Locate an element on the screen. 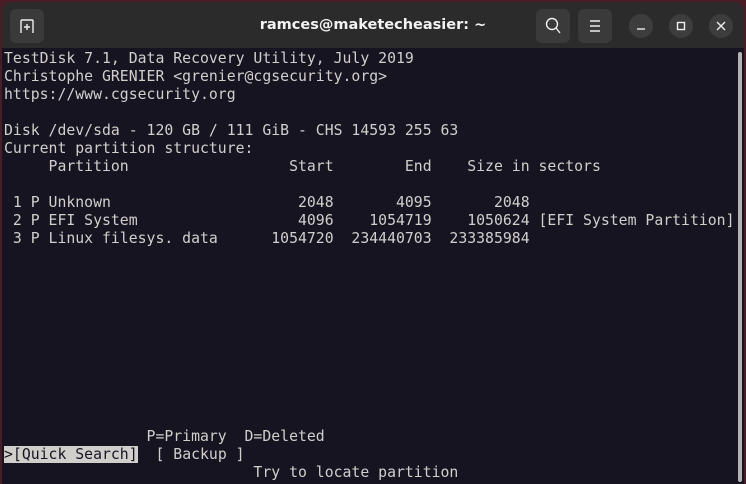 The image size is (746, 484). menu-line: >[Quick Search] [ Backup ] is located at coordinates (374, 455).